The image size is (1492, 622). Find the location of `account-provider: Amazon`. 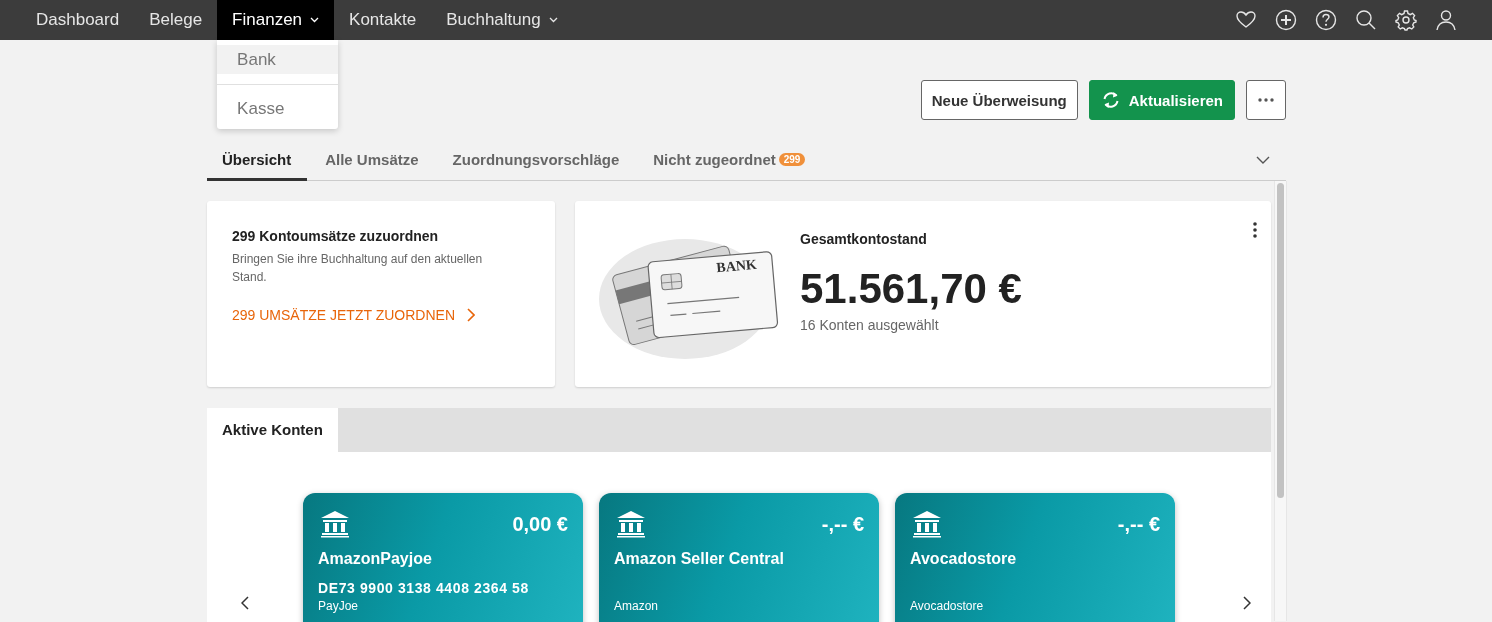

account-provider: Amazon is located at coordinates (637, 606).